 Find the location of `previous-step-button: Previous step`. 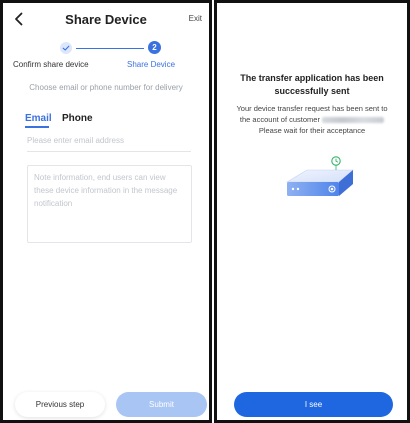

previous-step-button: Previous step is located at coordinates (60, 404).